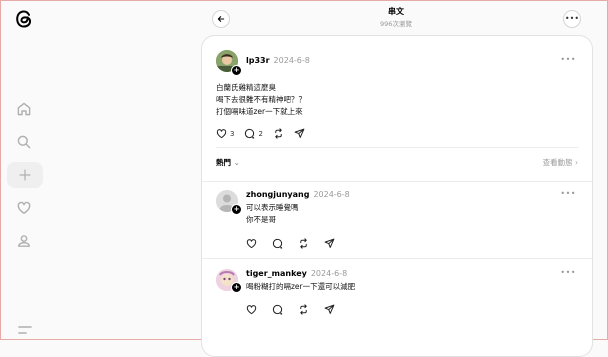 The width and height of the screenshot is (608, 357). I want to click on post-text: 白蘭氏雞精這麼臭喝下去很難不有精神吧？？ 打個嗝味道zer一下就上來, so click(261, 100).